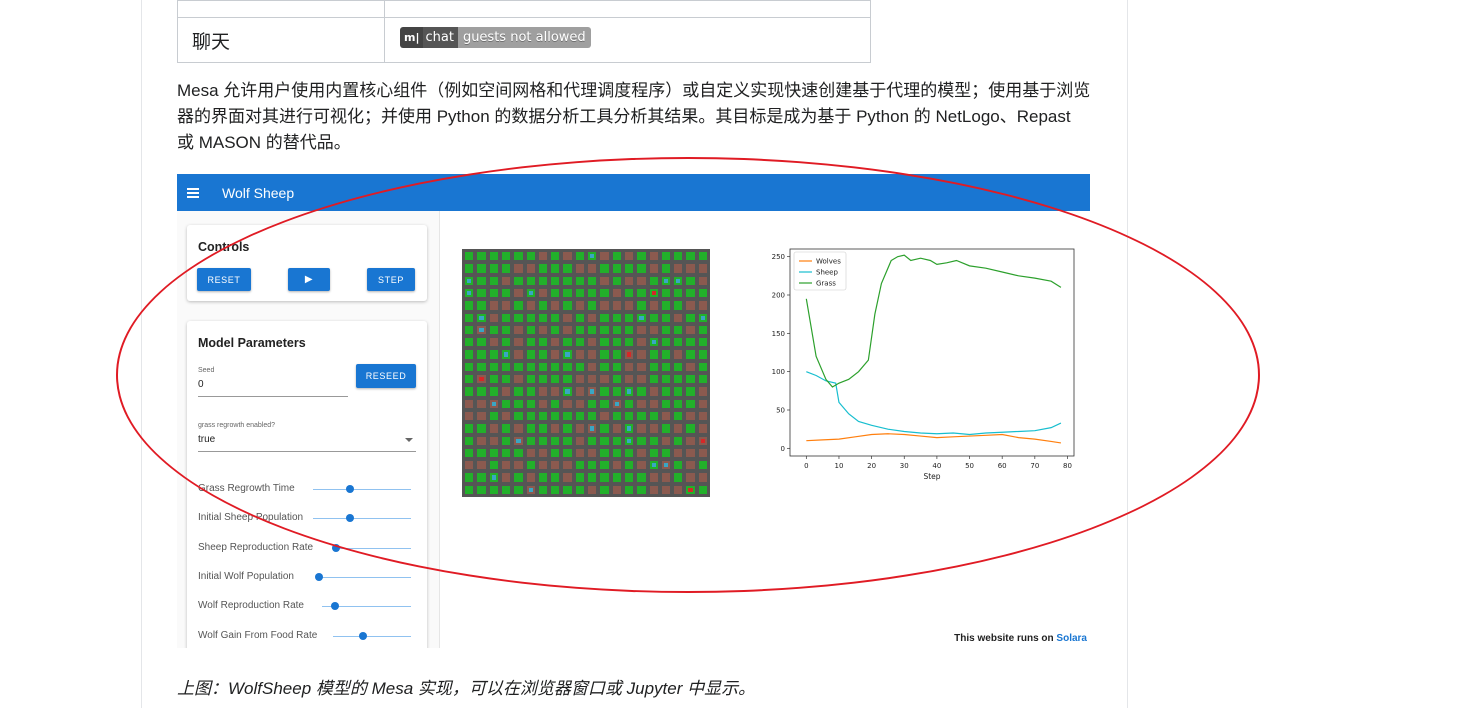 This screenshot has height=708, width=1470. I want to click on solara-link: Solara, so click(1071, 638).